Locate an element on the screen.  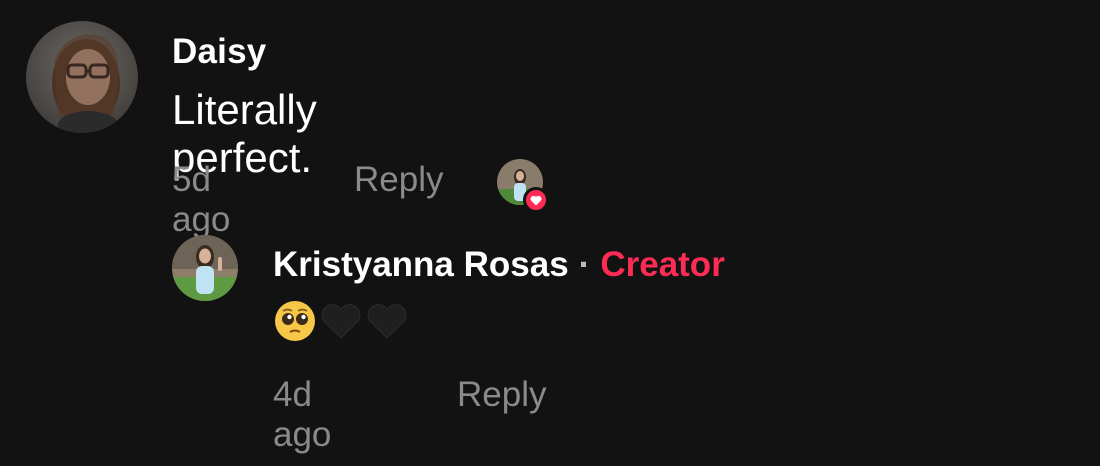
heart-icon is located at coordinates (536, 200).